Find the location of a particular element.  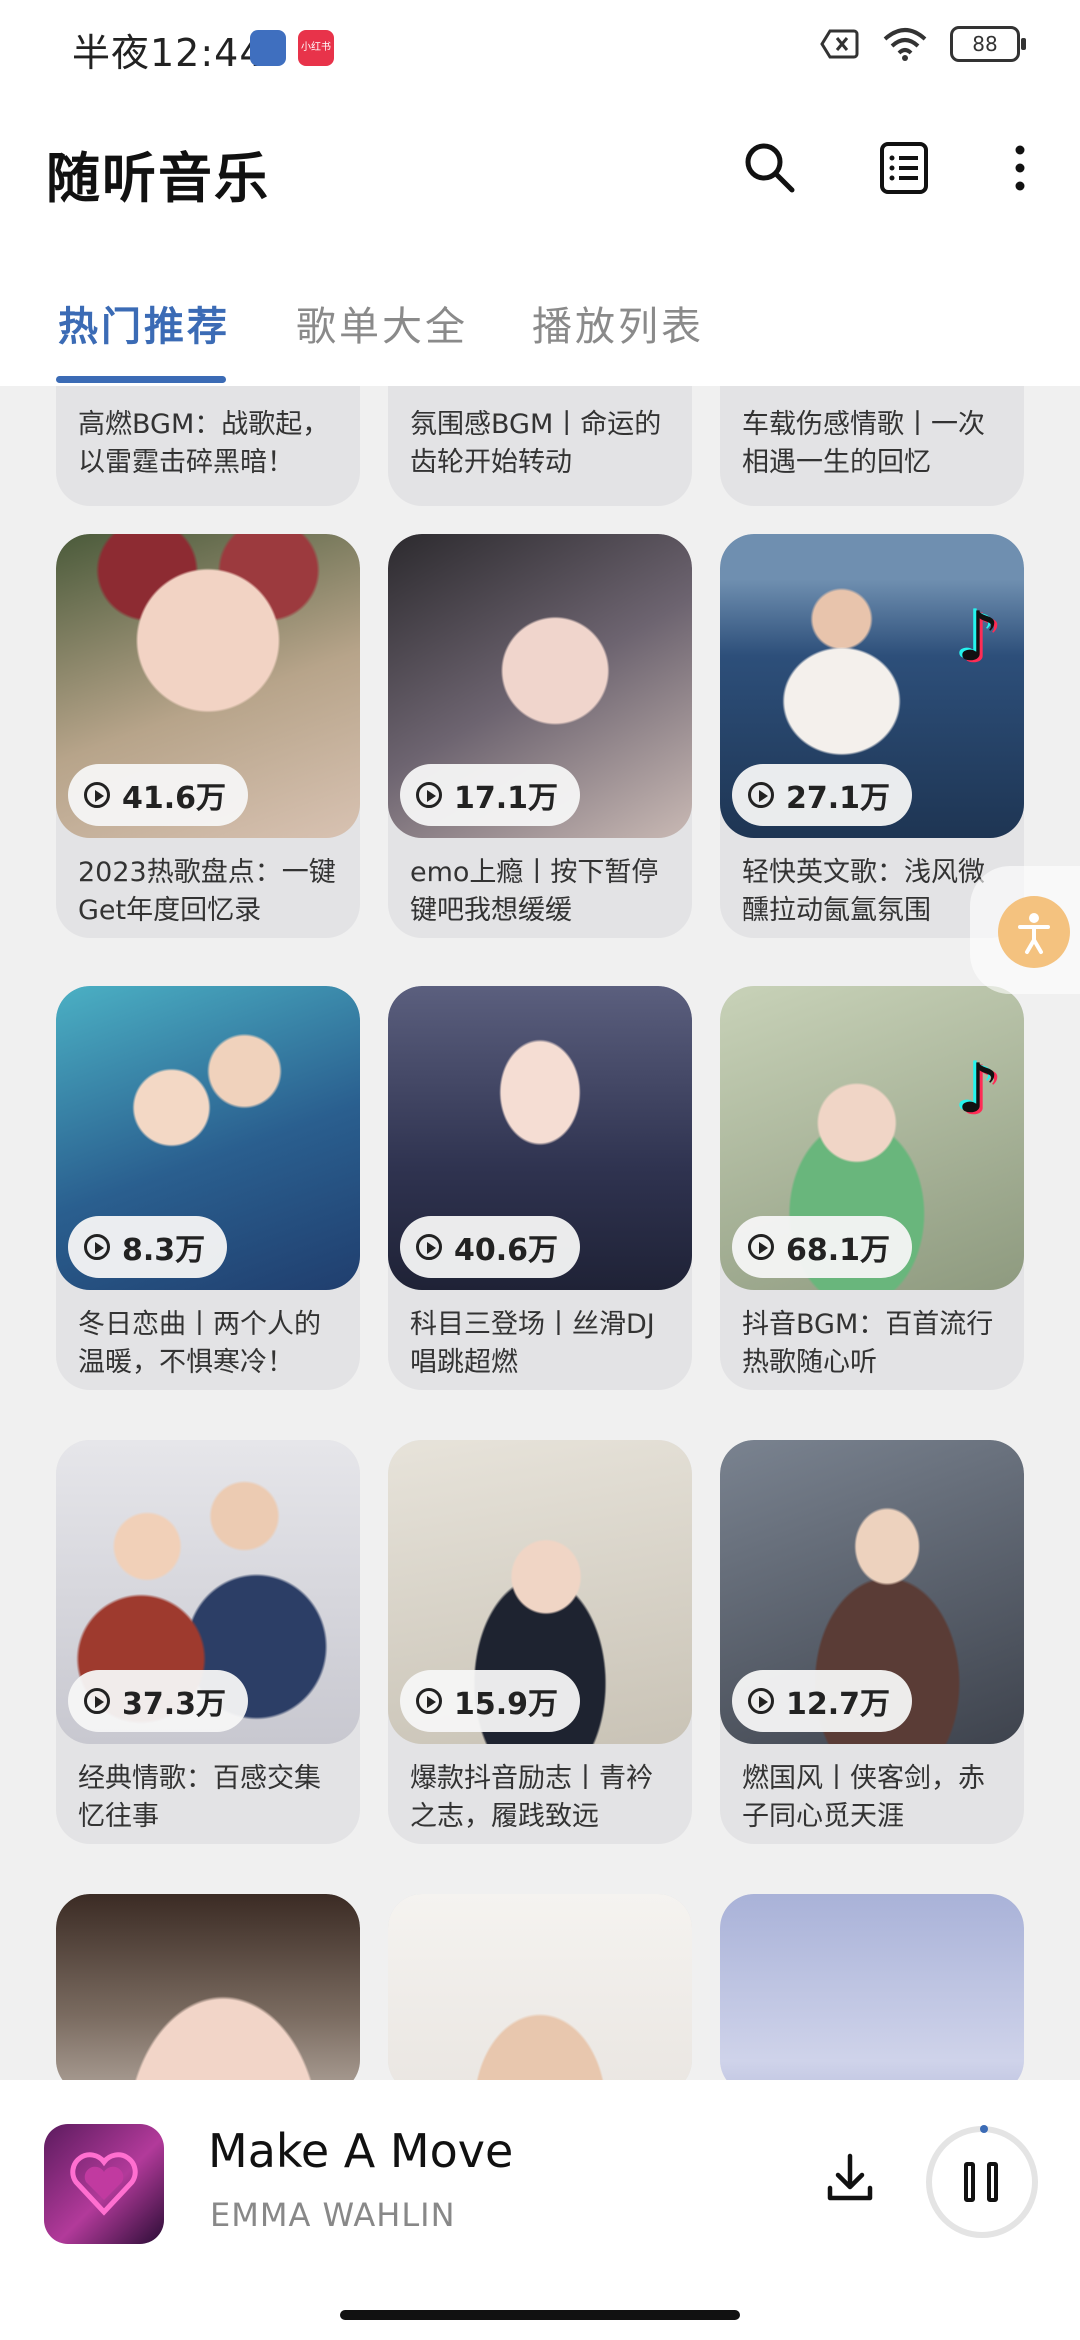

play-count: 17.1万 is located at coordinates (490, 795).